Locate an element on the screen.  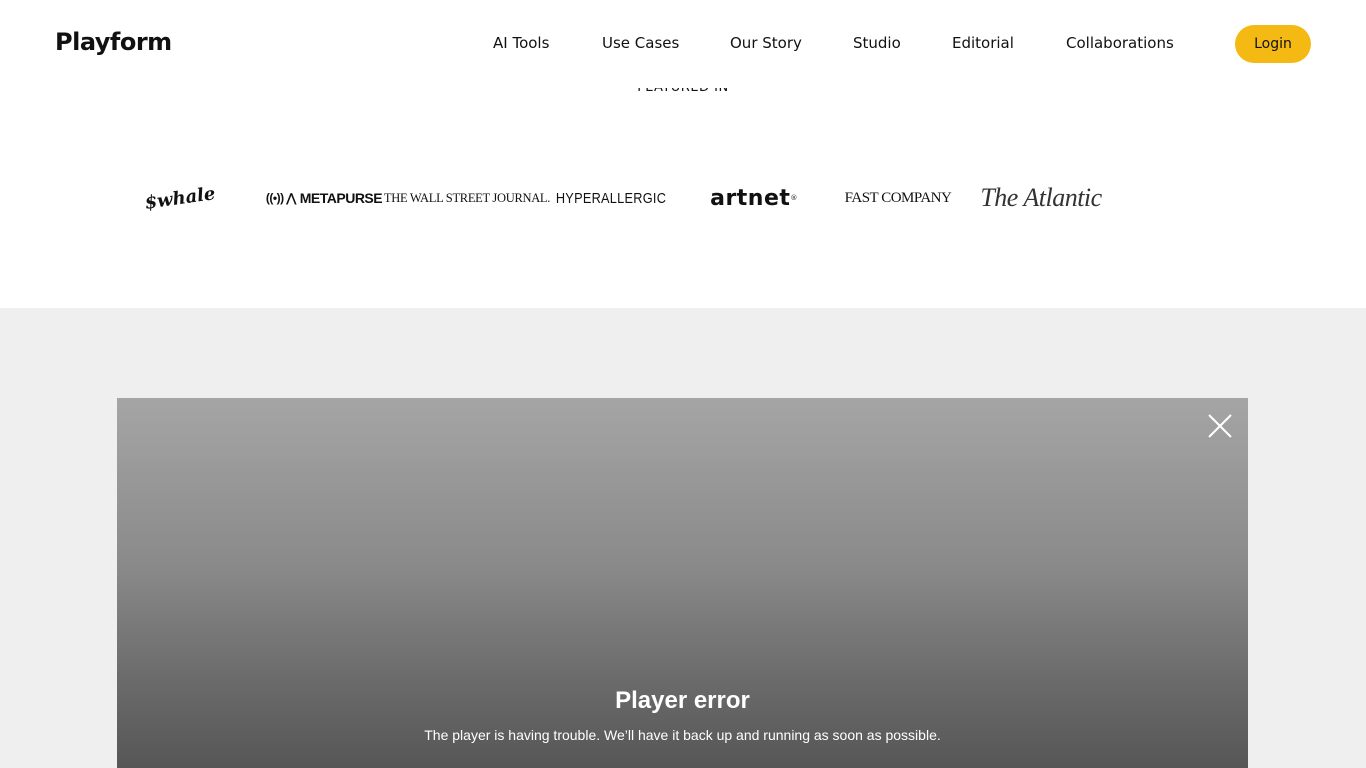
player-error-title: Player error is located at coordinates (682, 700).